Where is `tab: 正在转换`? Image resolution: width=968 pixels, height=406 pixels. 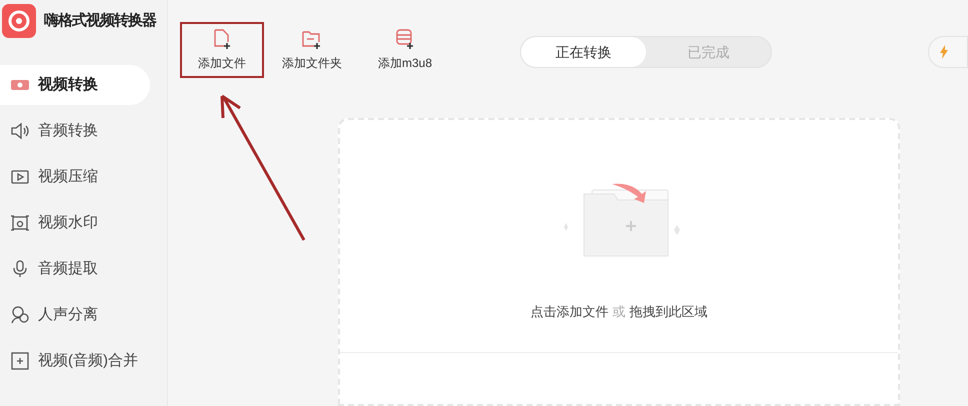 tab: 正在转换 is located at coordinates (583, 52).